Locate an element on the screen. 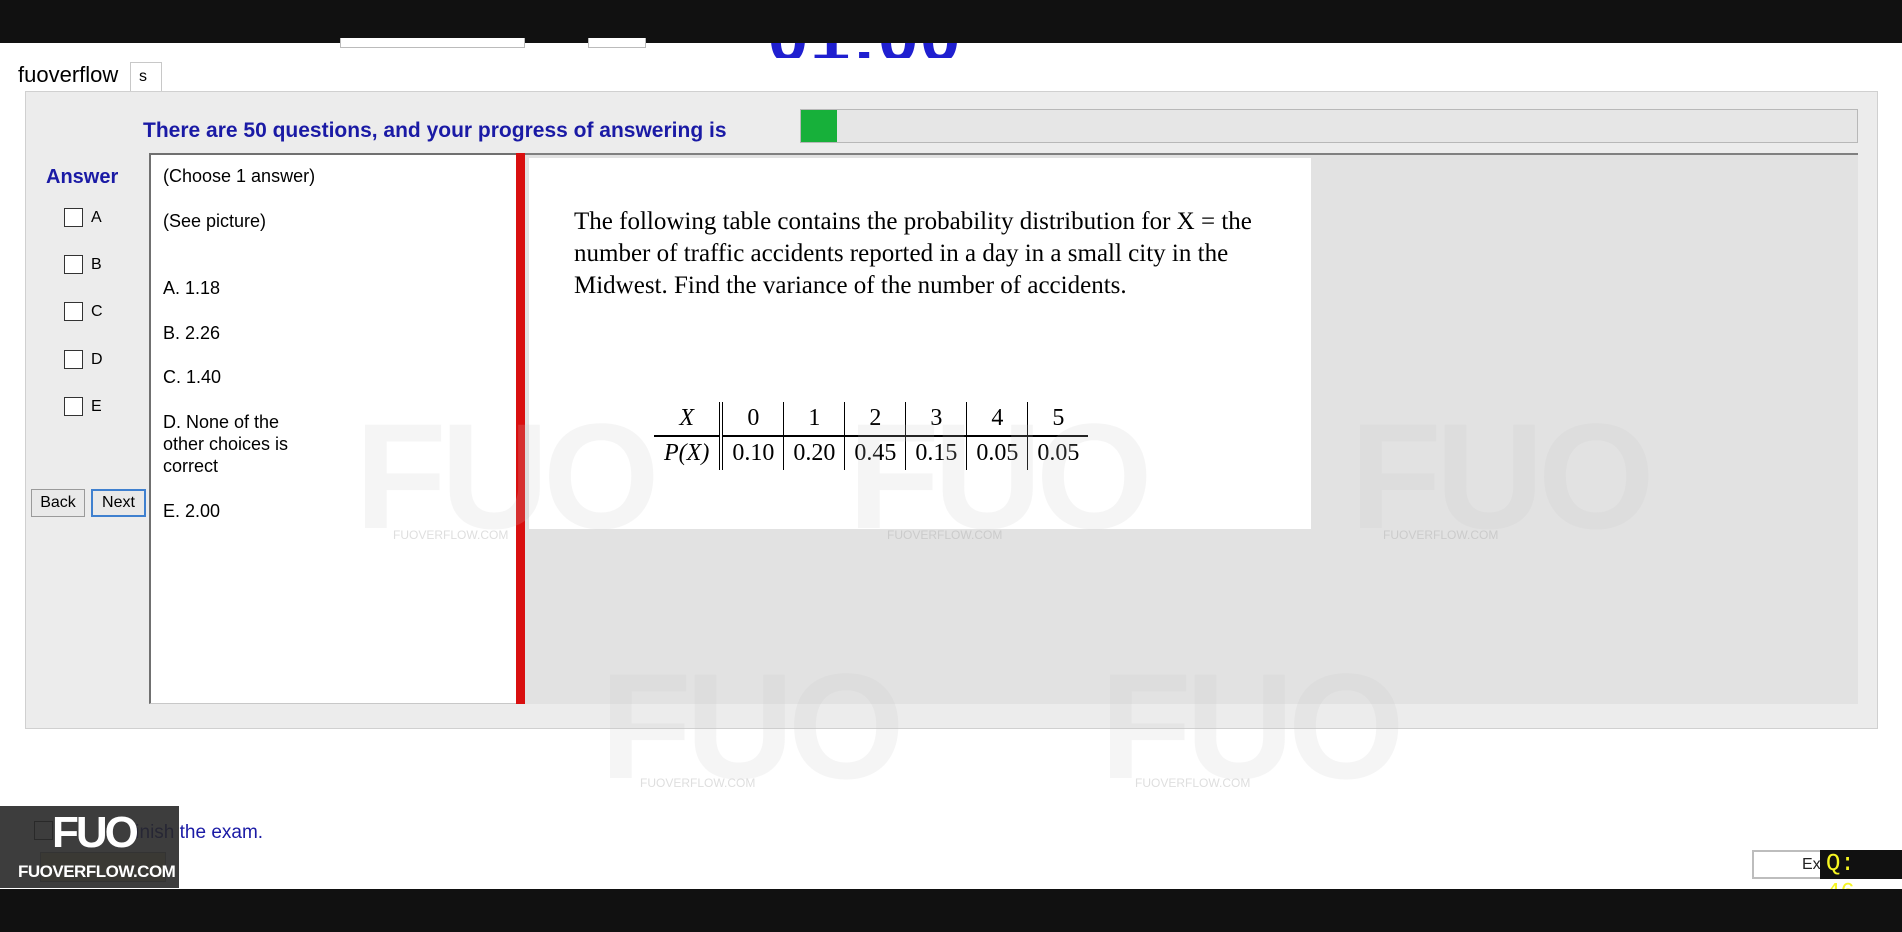  choice-a: A is located at coordinates (83, 217).